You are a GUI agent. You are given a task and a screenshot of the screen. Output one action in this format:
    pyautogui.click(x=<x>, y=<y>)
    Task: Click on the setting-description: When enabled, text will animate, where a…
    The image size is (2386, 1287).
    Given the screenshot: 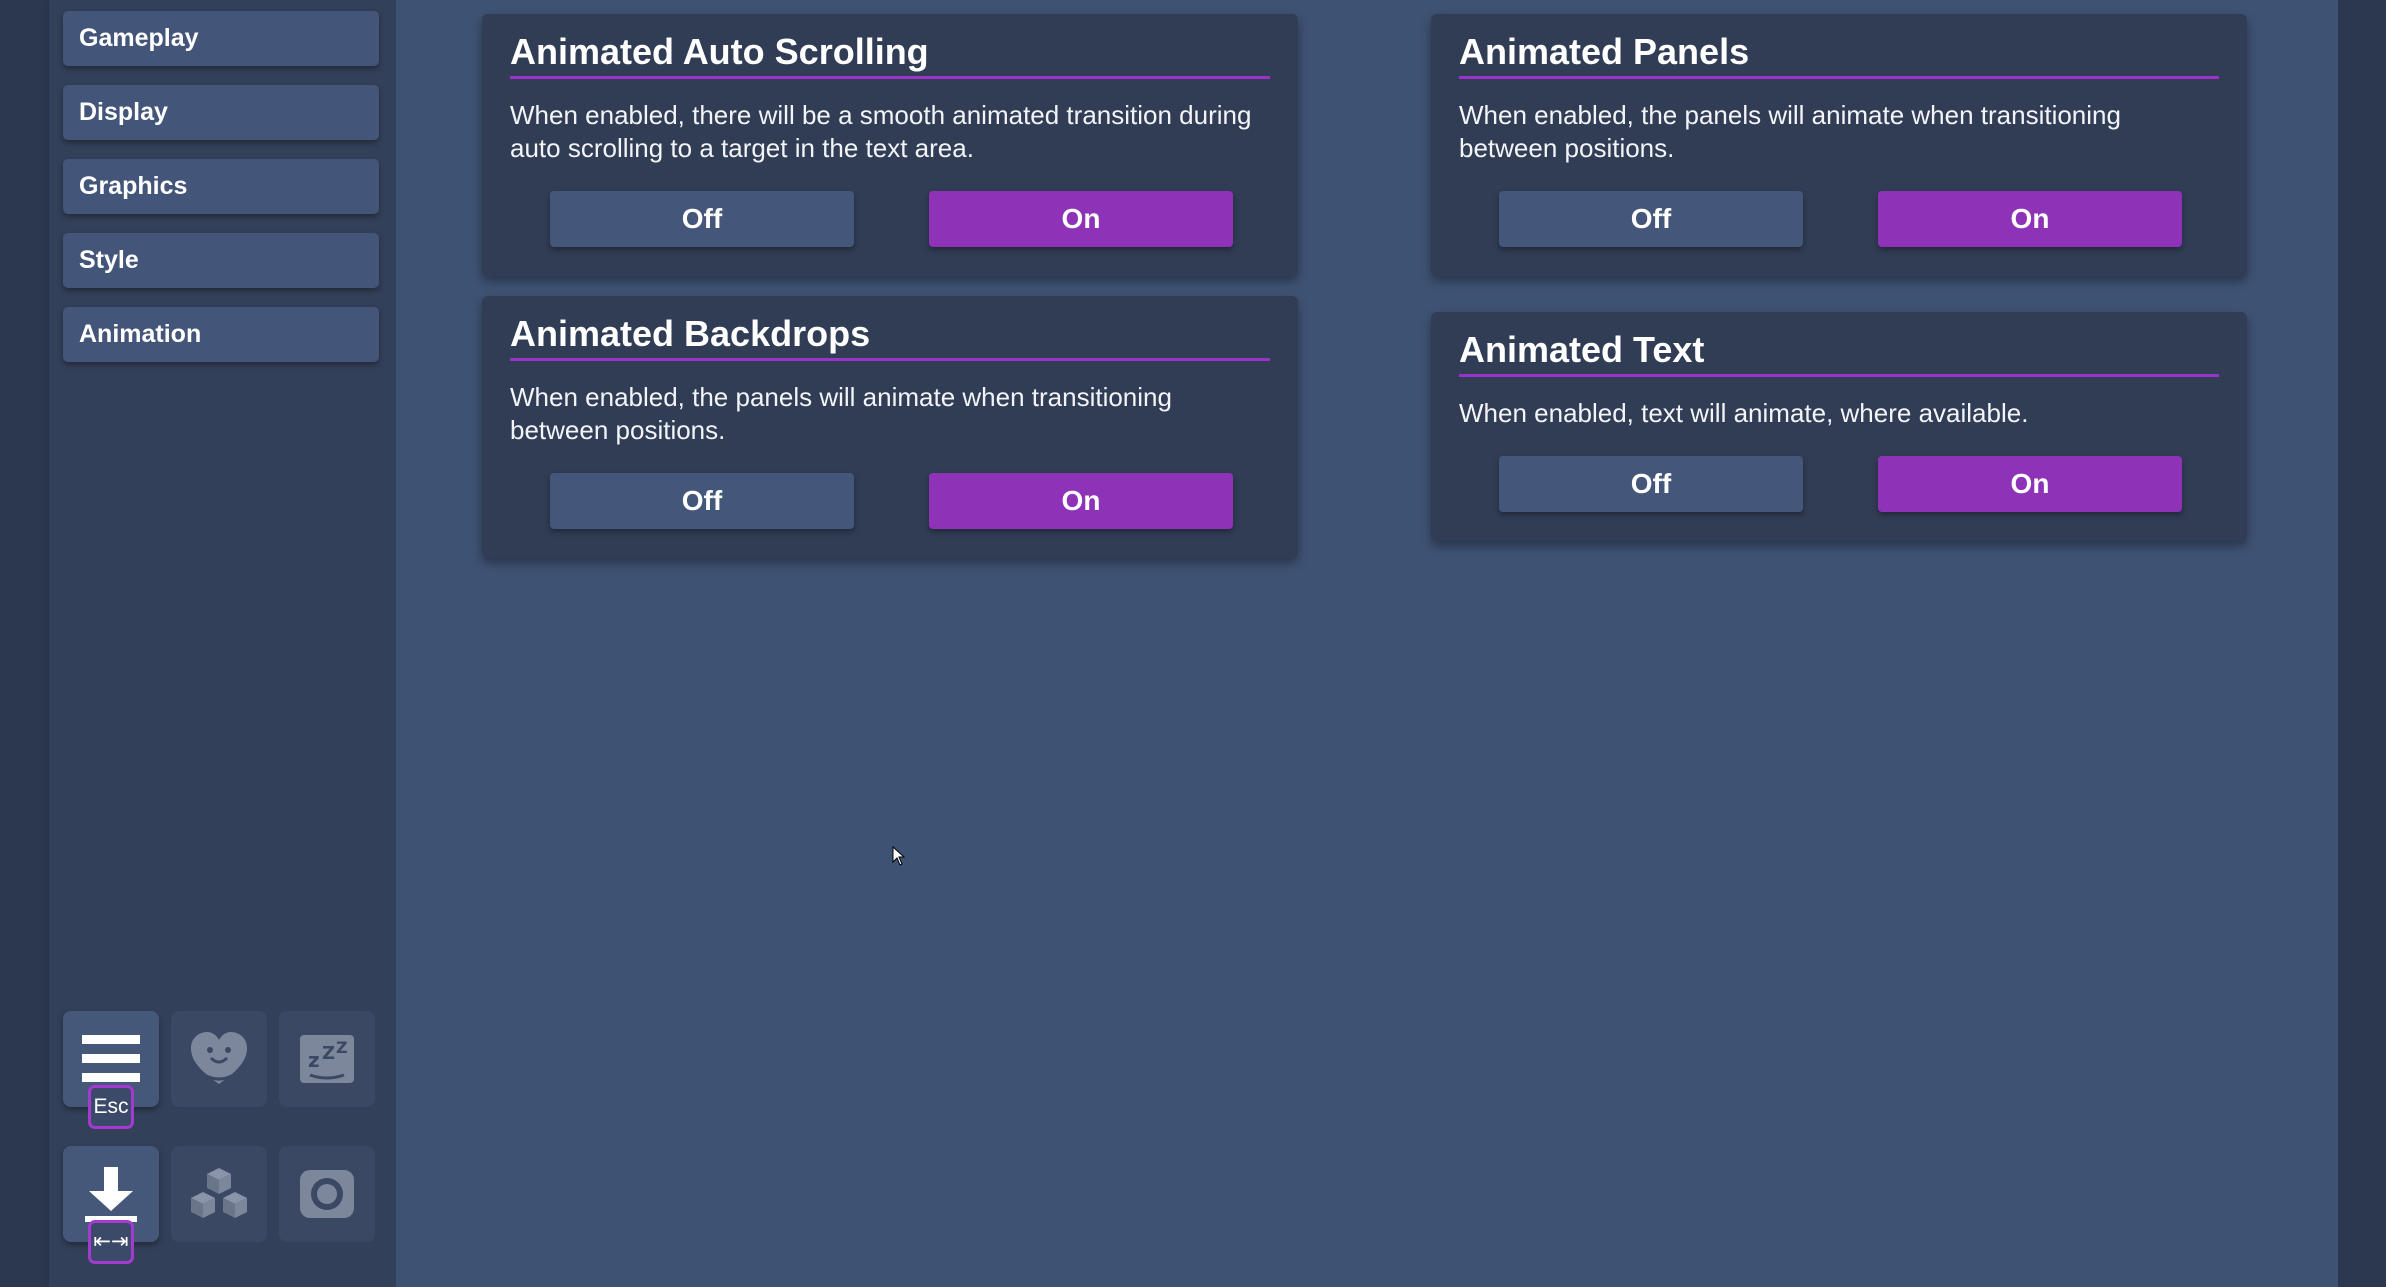 What is the action you would take?
    pyautogui.click(x=1744, y=413)
    